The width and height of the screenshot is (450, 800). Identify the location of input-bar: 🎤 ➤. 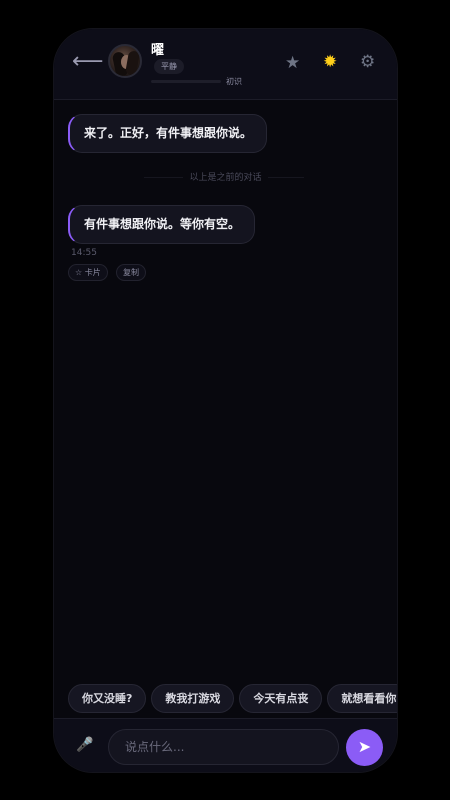
(225, 745).